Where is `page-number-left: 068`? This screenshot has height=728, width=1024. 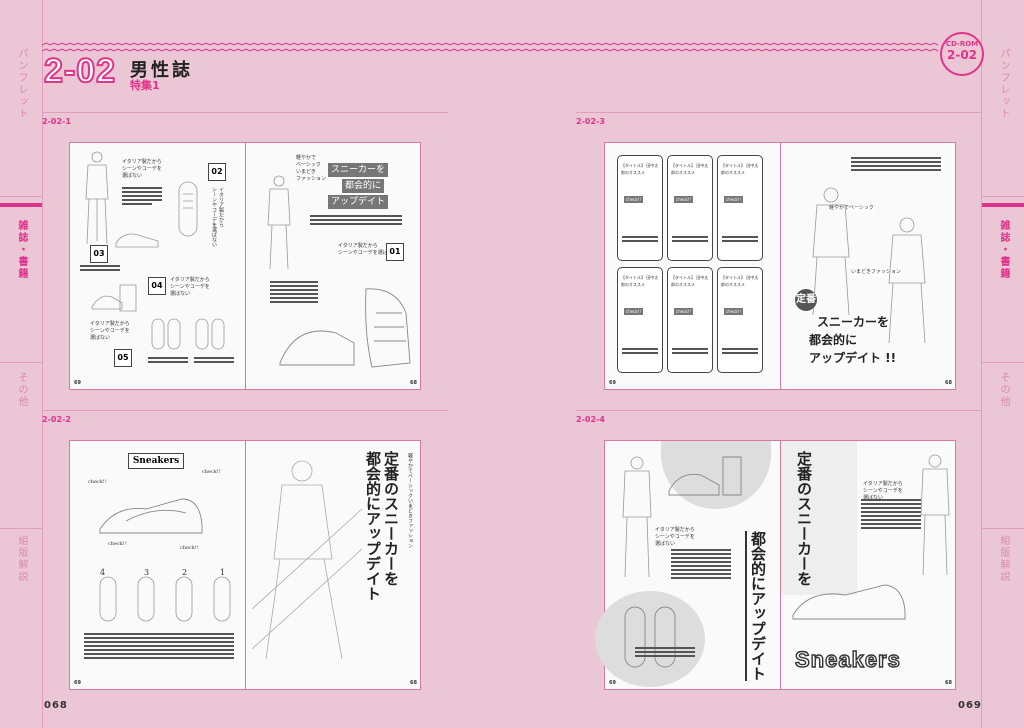
page-number-left: 068 is located at coordinates (56, 705).